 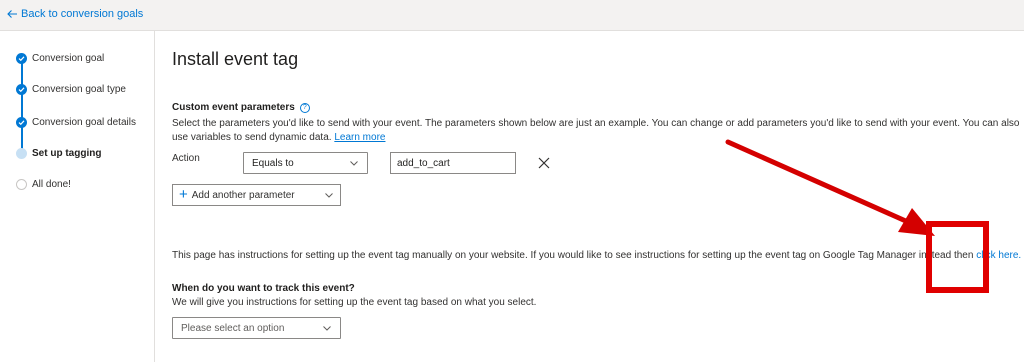 What do you see at coordinates (21, 153) in the screenshot?
I see `current-step-dot-icon` at bounding box center [21, 153].